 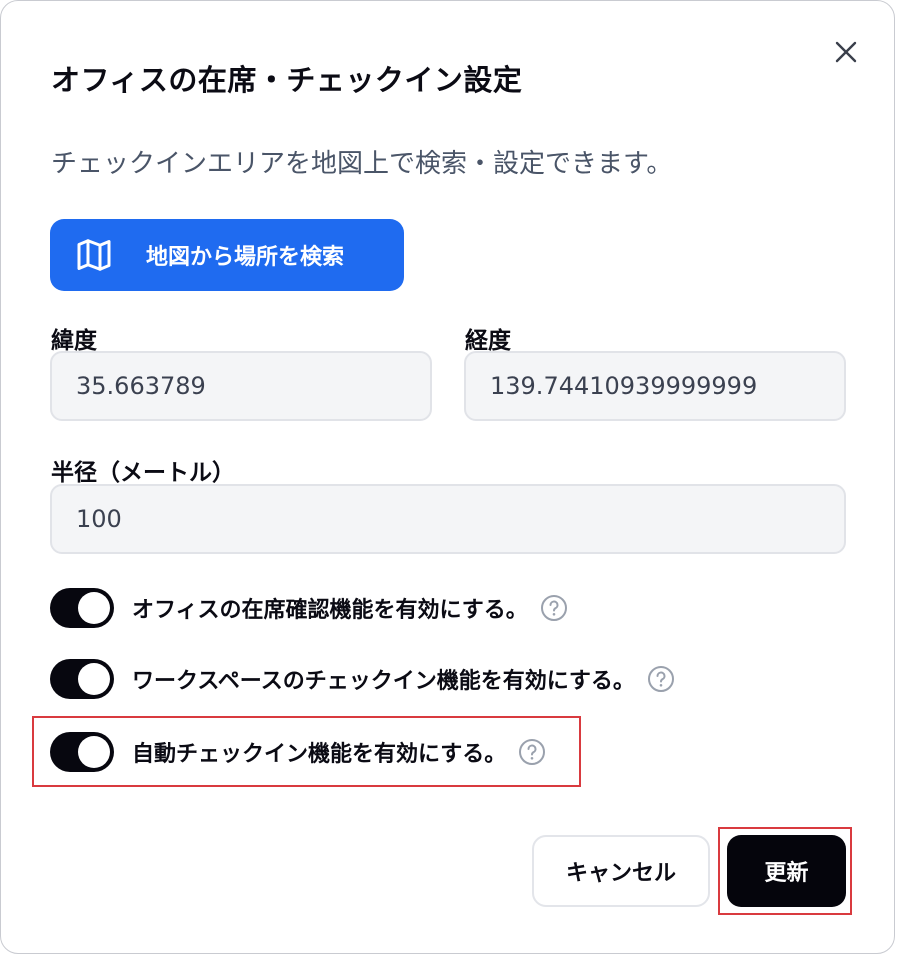 What do you see at coordinates (94, 255) in the screenshot?
I see `map-icon` at bounding box center [94, 255].